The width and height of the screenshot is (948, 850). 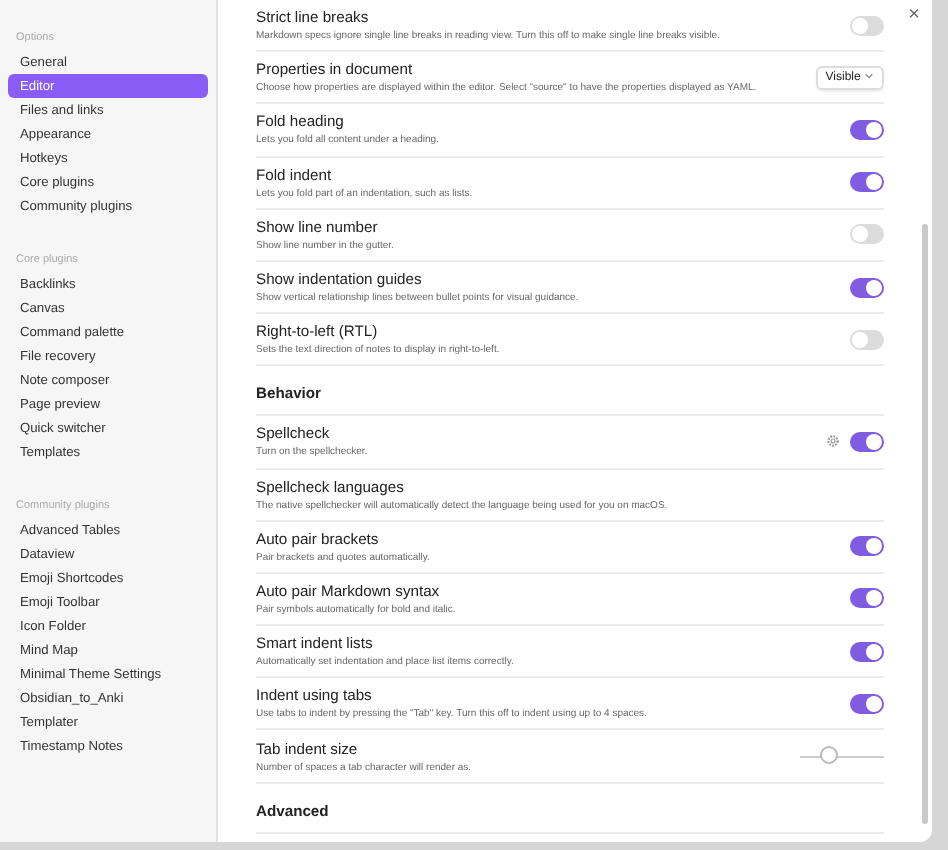 I want to click on scrollbar, so click(x=925, y=524).